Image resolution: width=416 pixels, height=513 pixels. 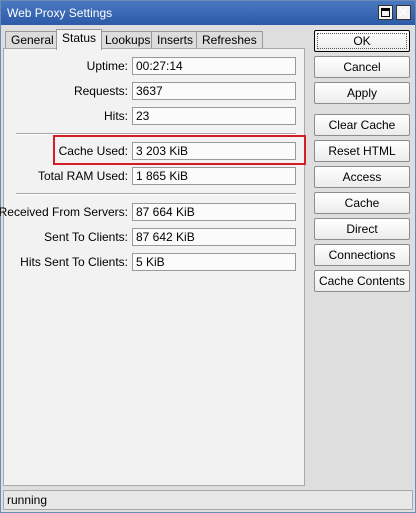 What do you see at coordinates (32, 40) in the screenshot?
I see `tab-general: General` at bounding box center [32, 40].